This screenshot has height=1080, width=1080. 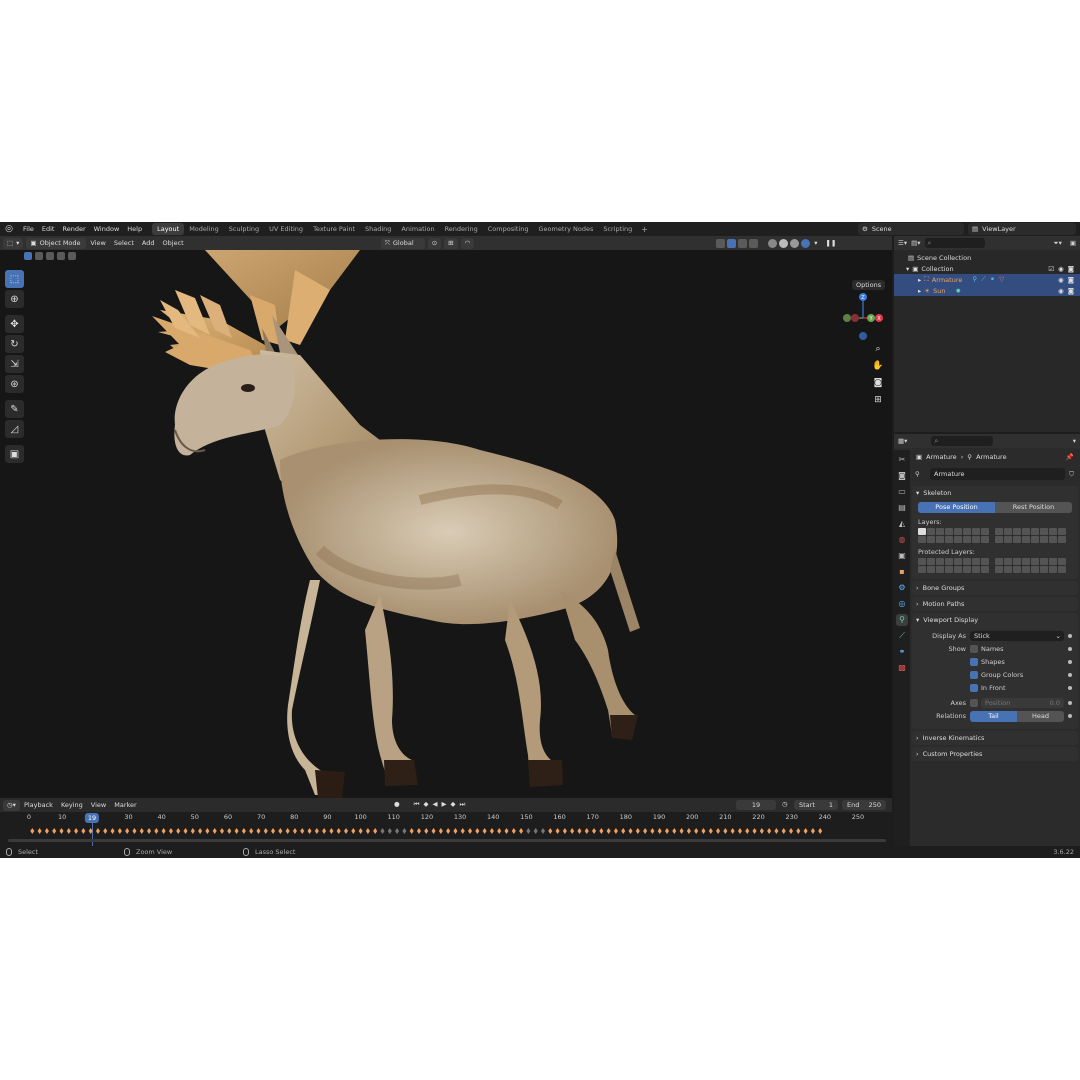 I want to click on camera-icon: ◙, so click(x=878, y=383).